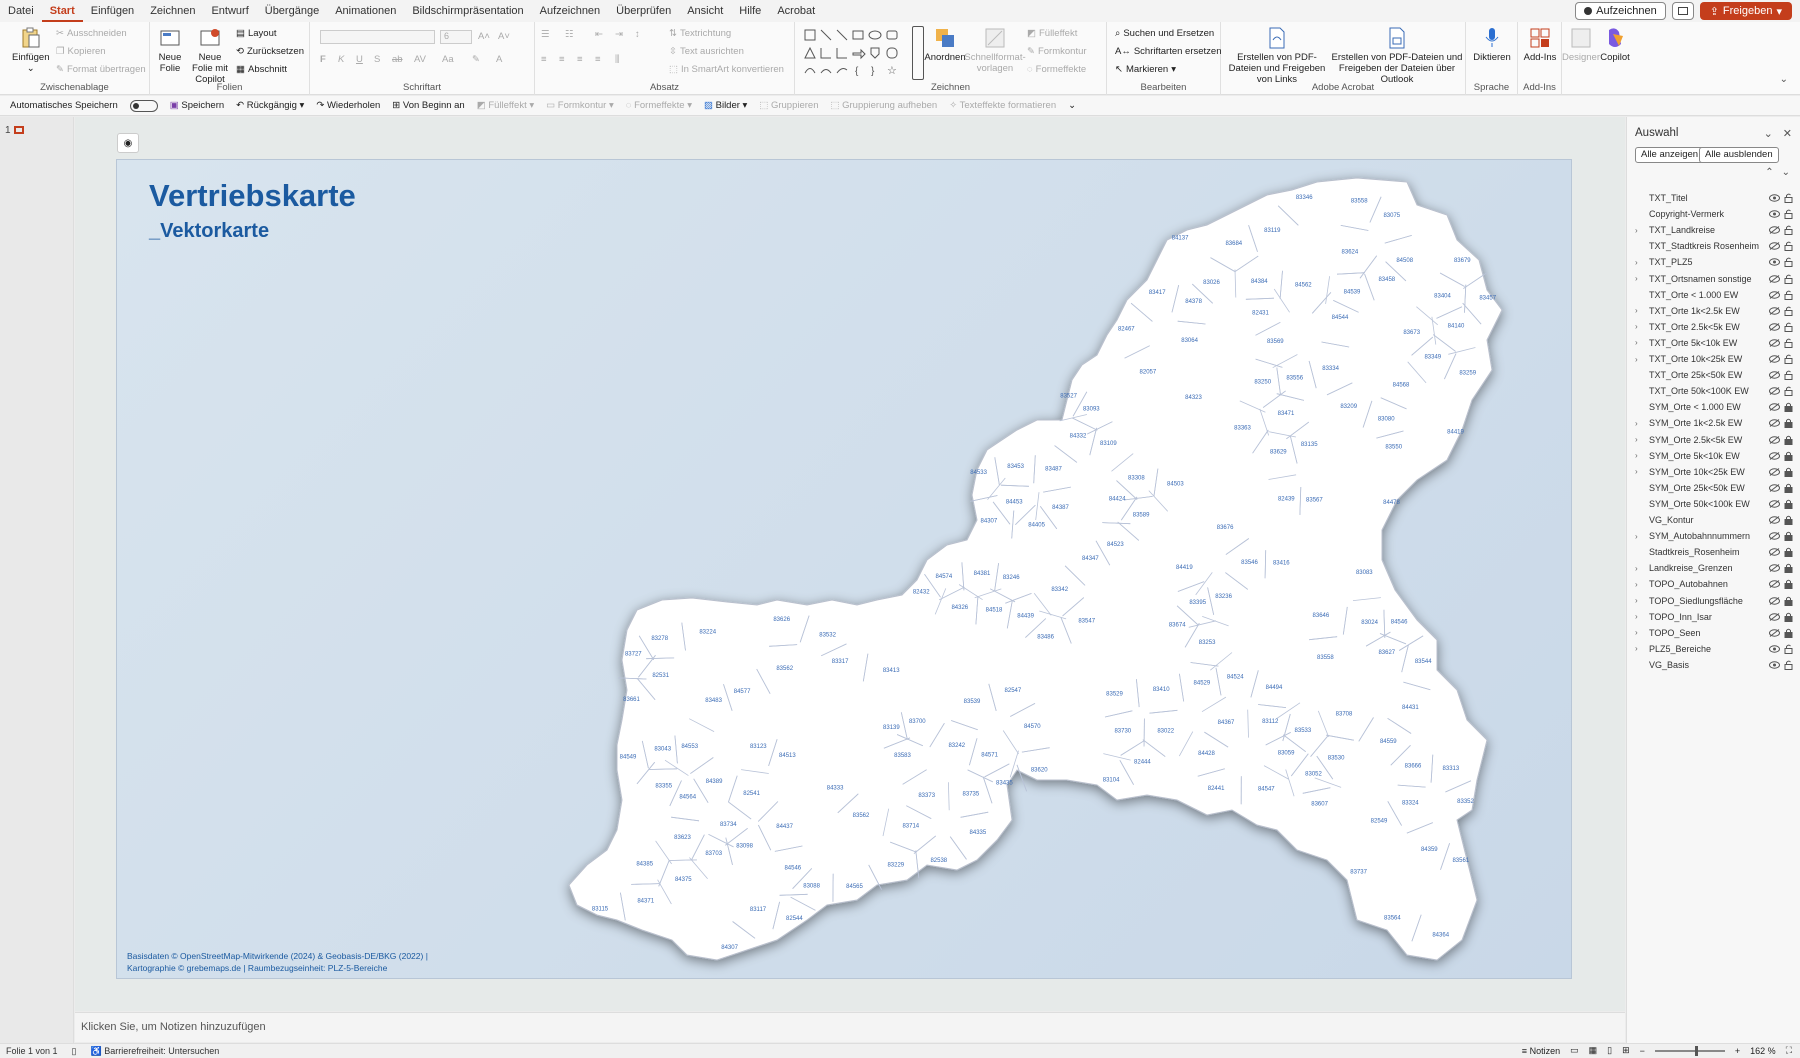 The image size is (1800, 1058). I want to click on indent-increase-button: ⇥, so click(619, 34).